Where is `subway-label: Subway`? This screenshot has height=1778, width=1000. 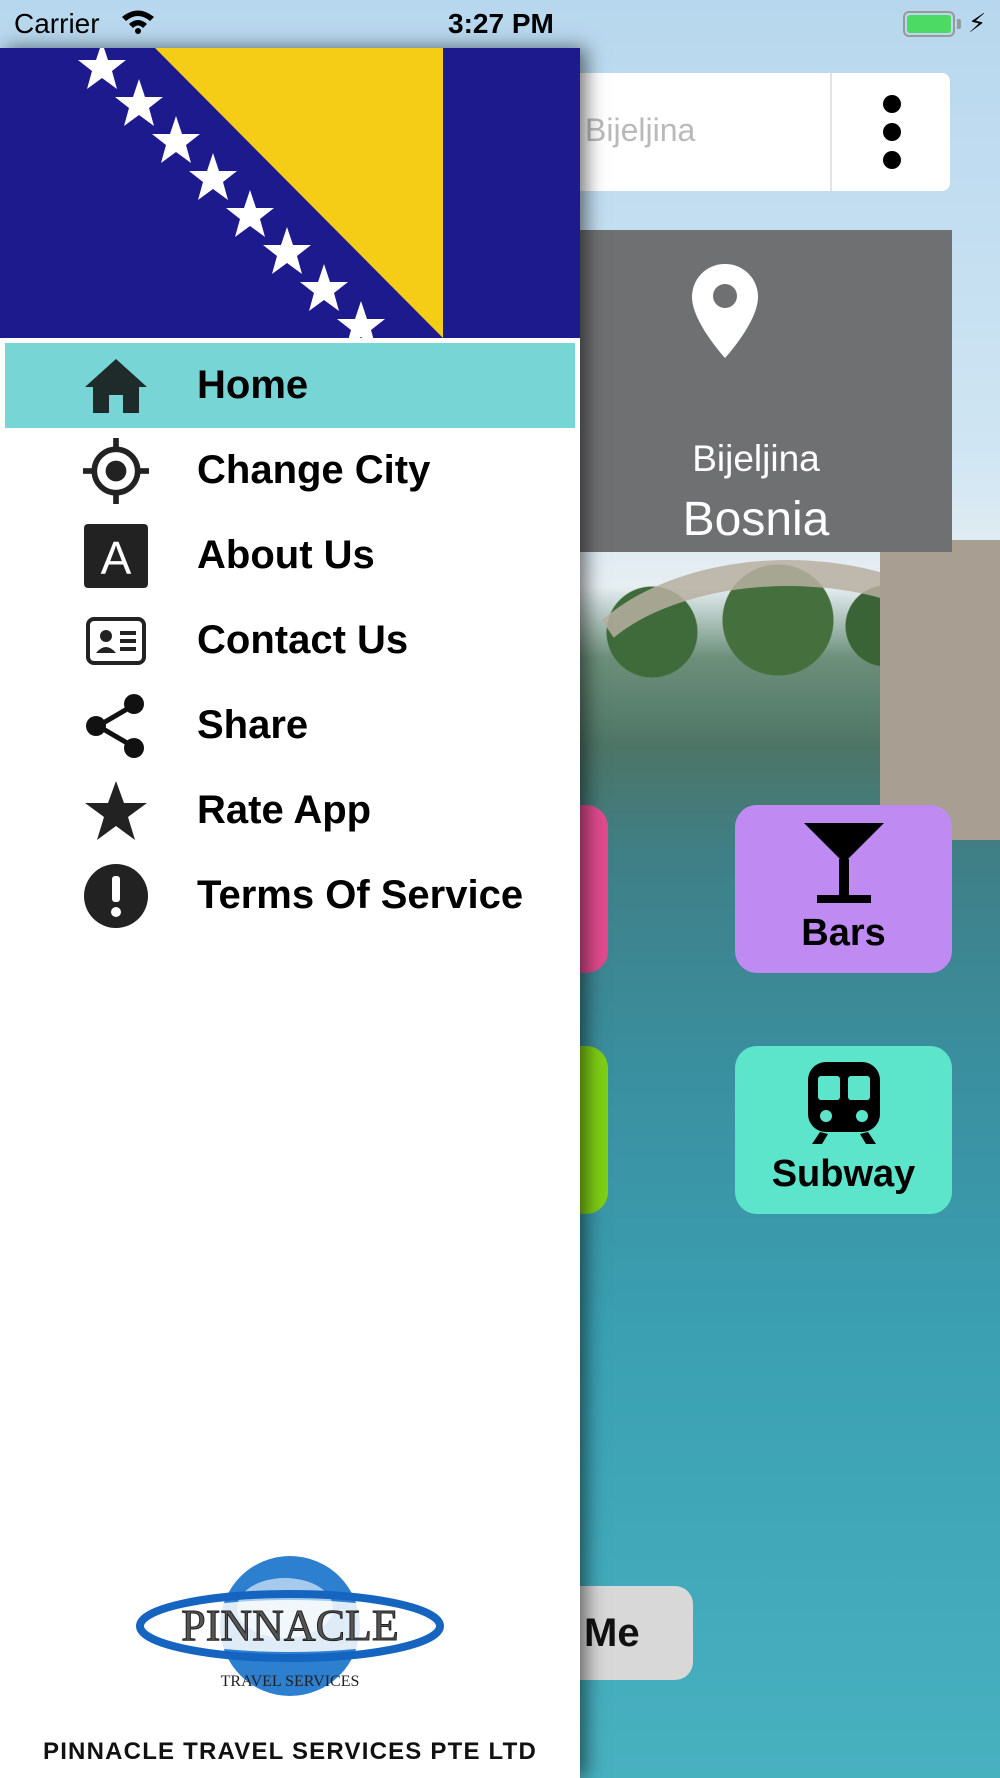 subway-label: Subway is located at coordinates (843, 1174).